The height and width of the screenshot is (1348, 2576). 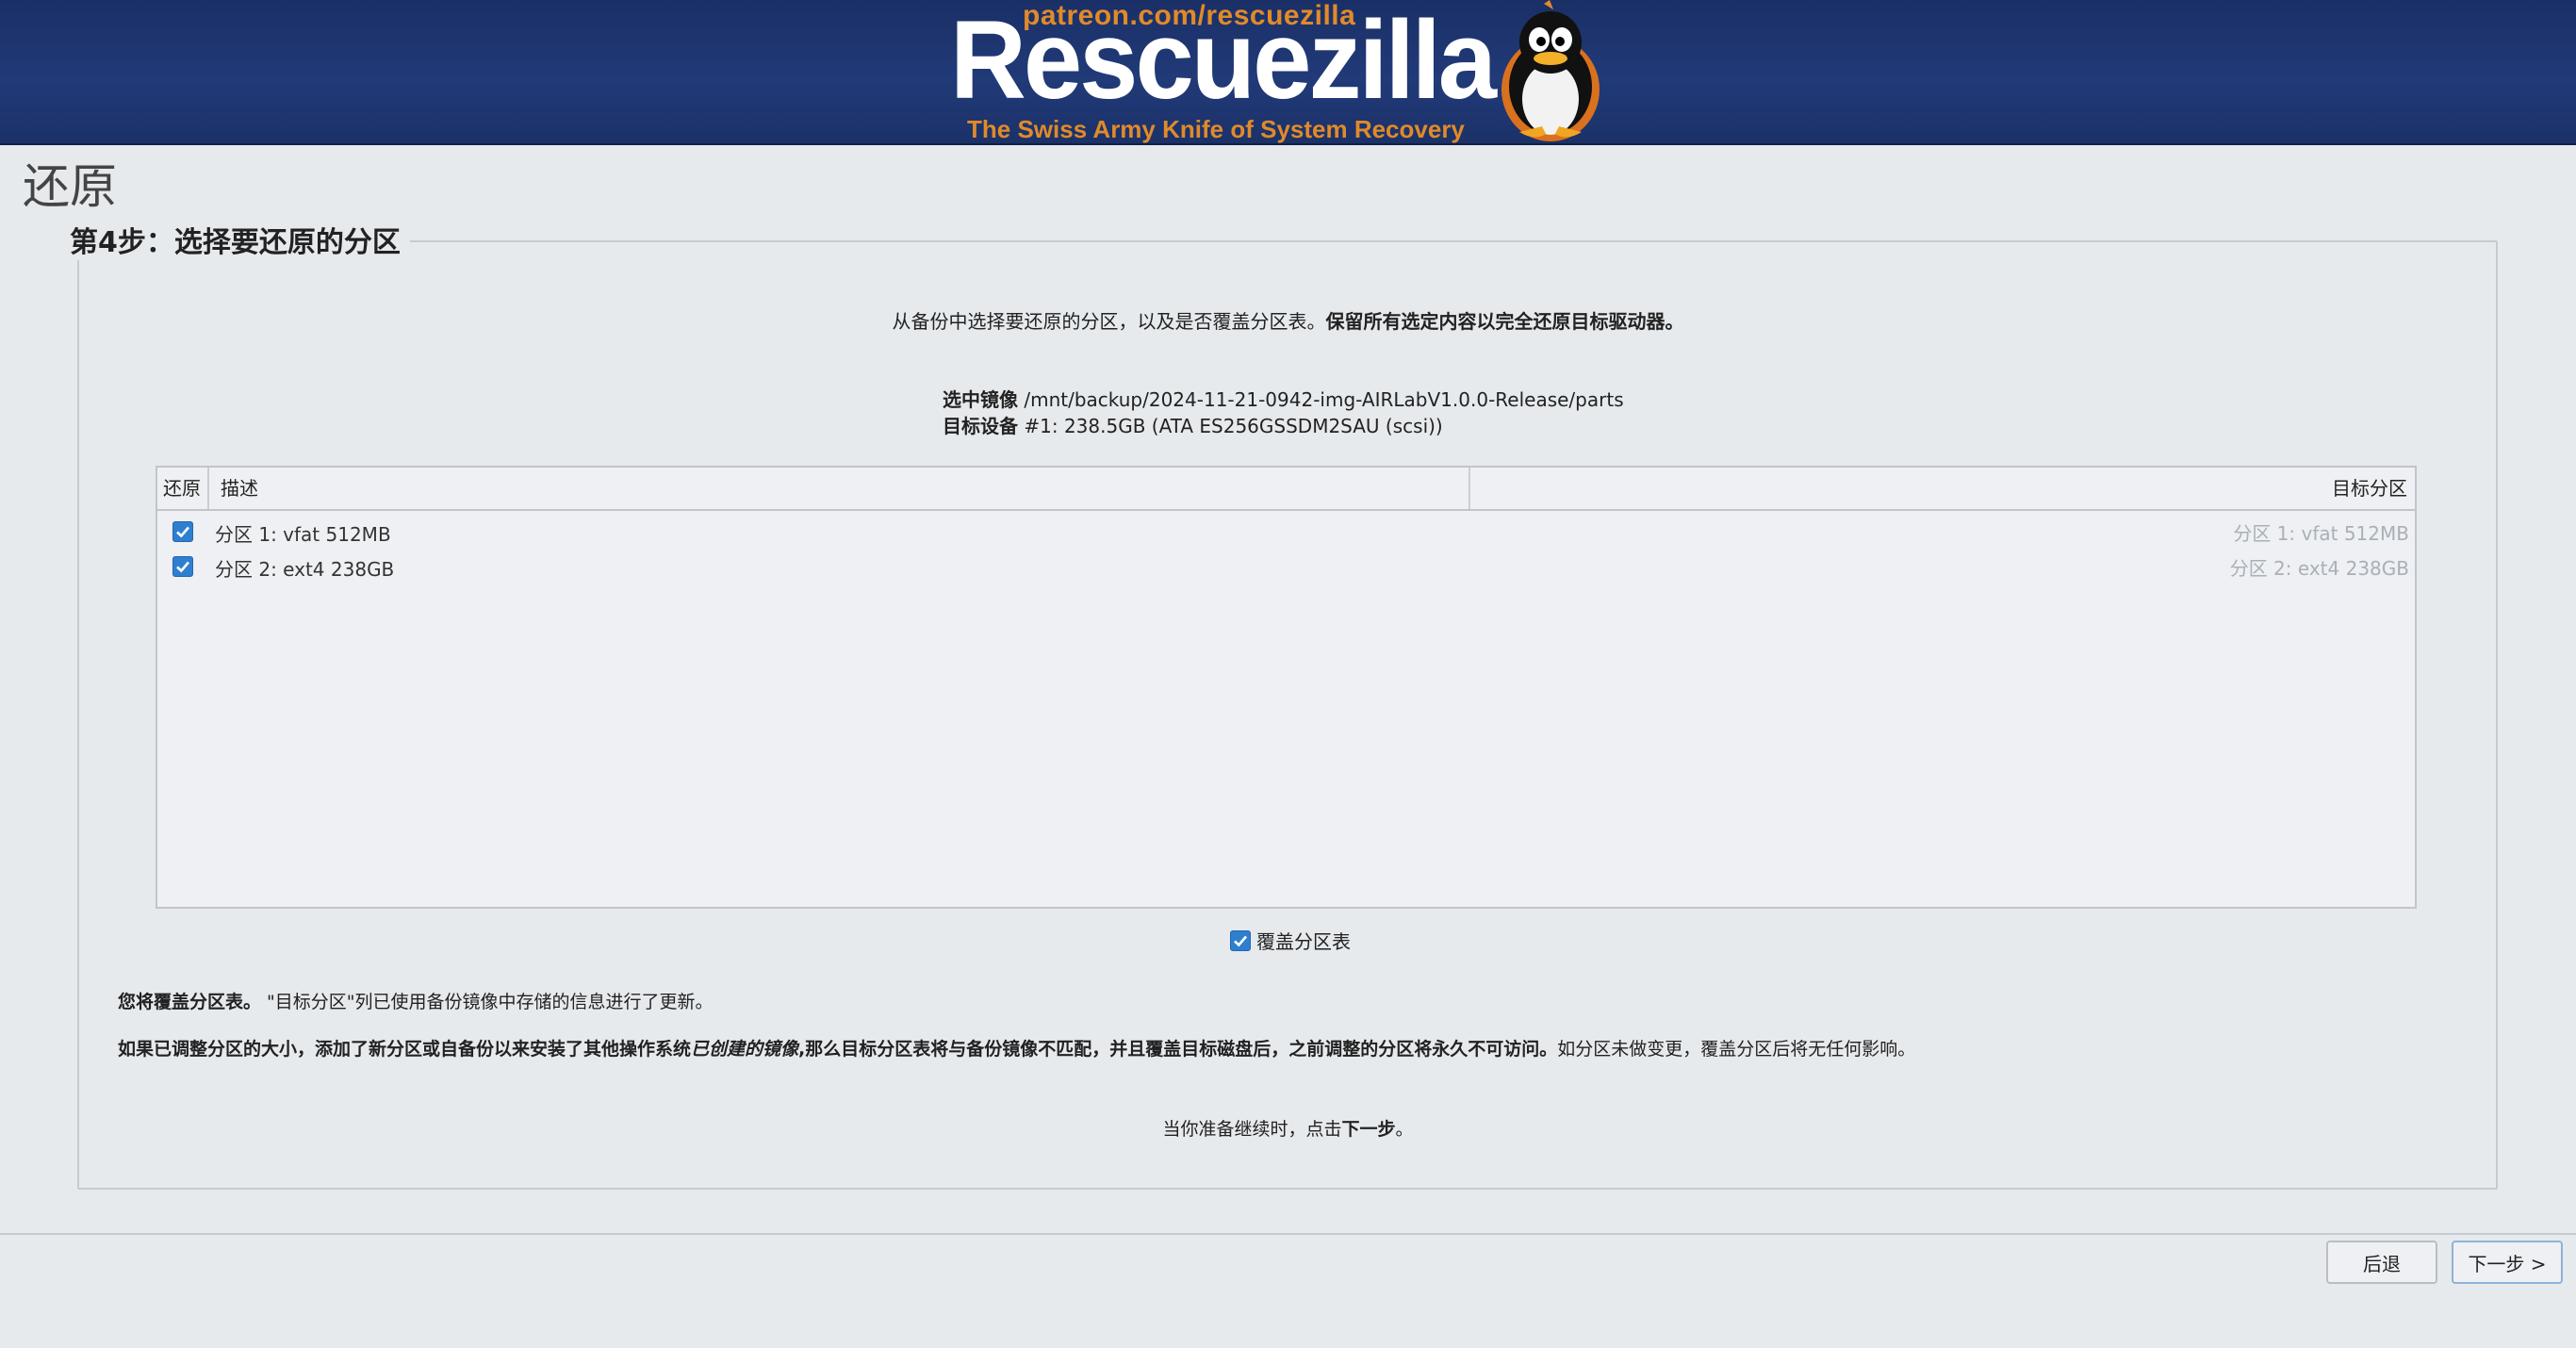 What do you see at coordinates (1736, 1049) in the screenshot?
I see `warning-plain: 如分区未做变更，覆盖分区后将无任何影响。` at bounding box center [1736, 1049].